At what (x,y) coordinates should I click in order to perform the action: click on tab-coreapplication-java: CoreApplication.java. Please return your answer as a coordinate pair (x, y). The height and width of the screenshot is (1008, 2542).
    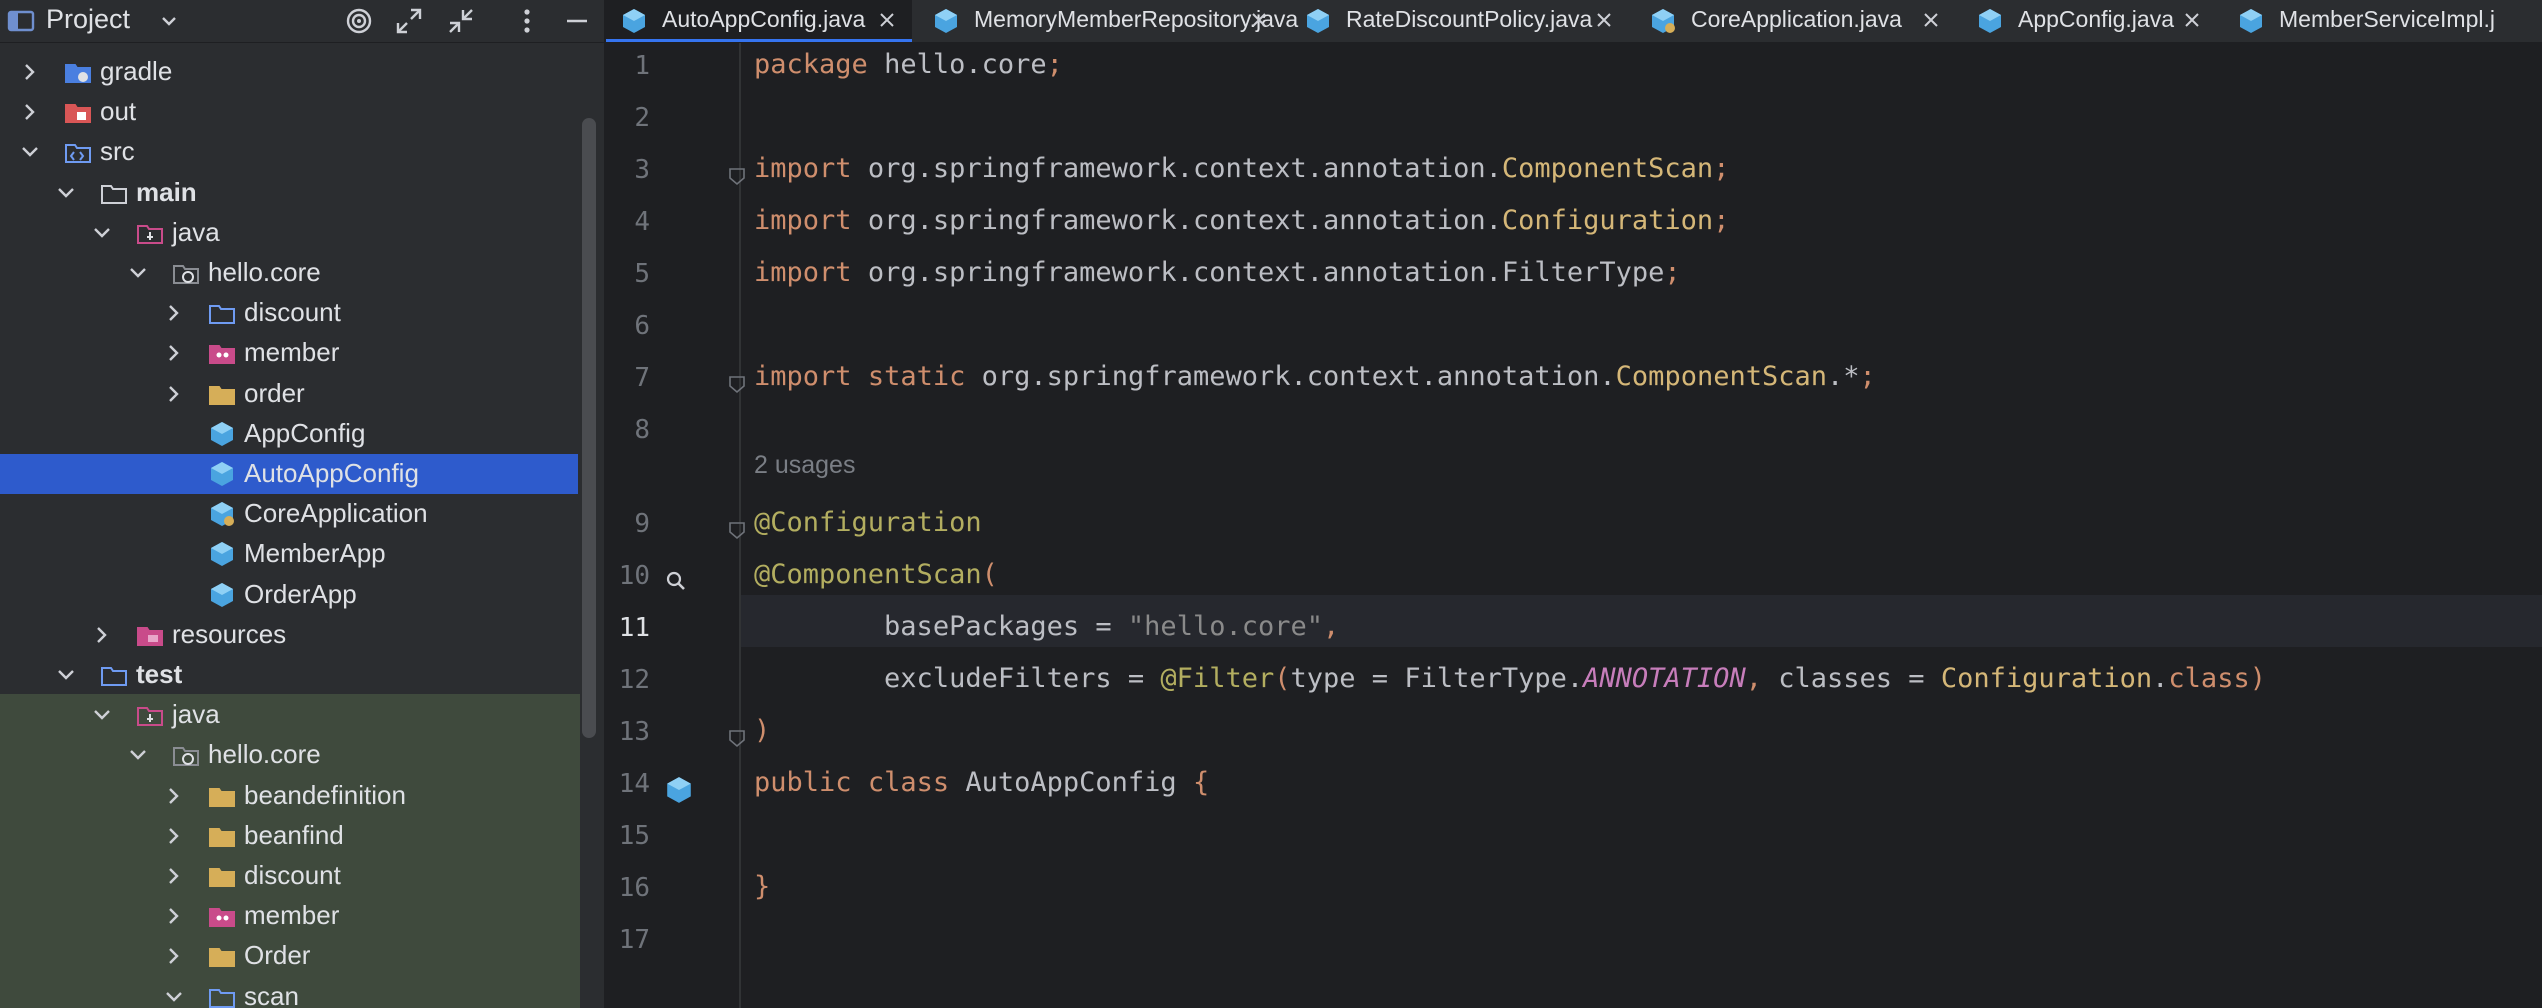
    Looking at the image, I should click on (1795, 21).